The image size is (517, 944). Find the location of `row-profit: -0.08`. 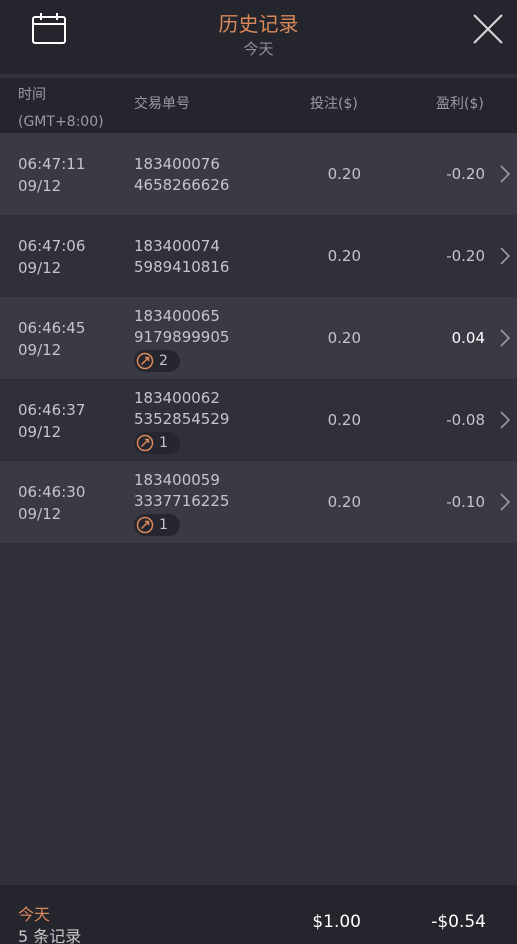

row-profit: -0.08 is located at coordinates (465, 420).